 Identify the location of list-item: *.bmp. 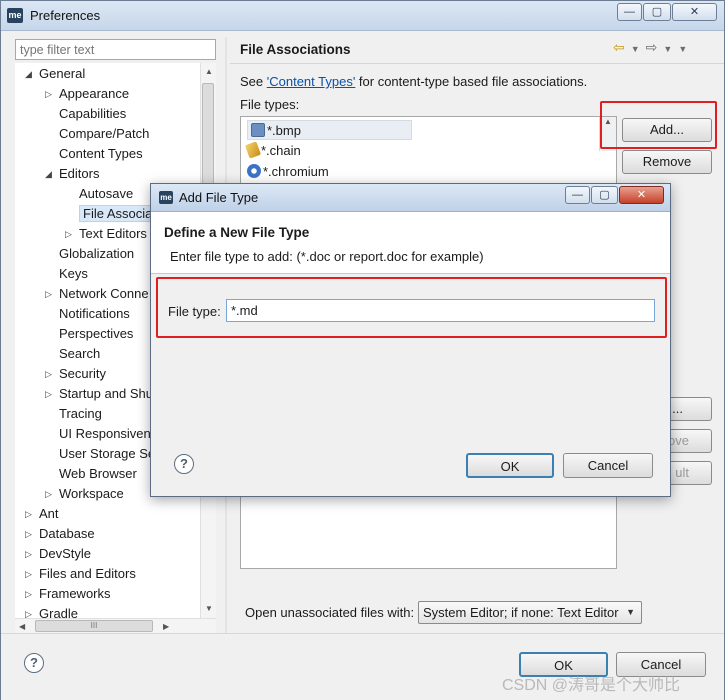
(329, 130).